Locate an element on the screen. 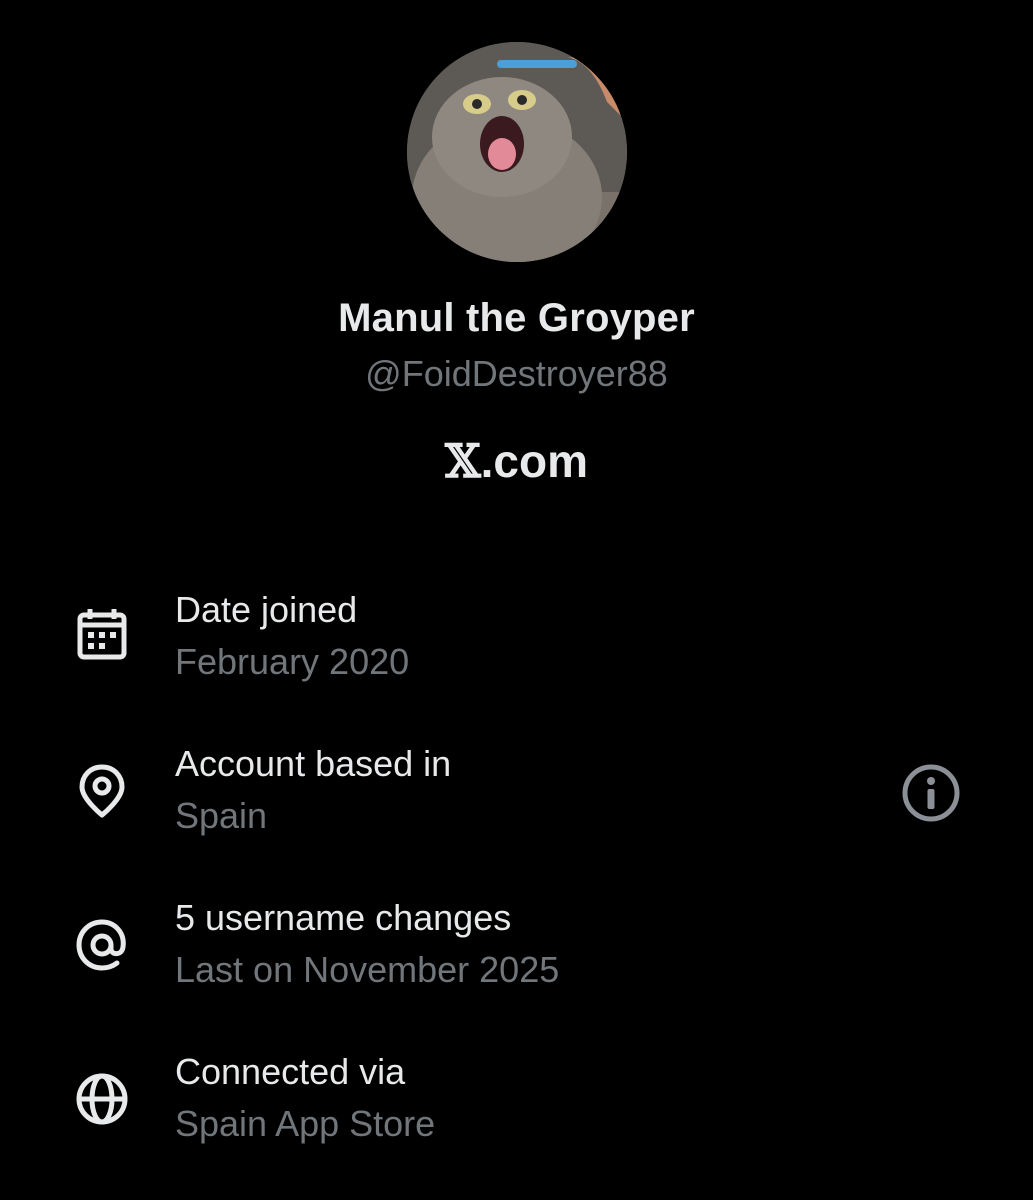 The height and width of the screenshot is (1200, 1033). connected-via-row: Connected via Spain App Store is located at coordinates (516, 1106).